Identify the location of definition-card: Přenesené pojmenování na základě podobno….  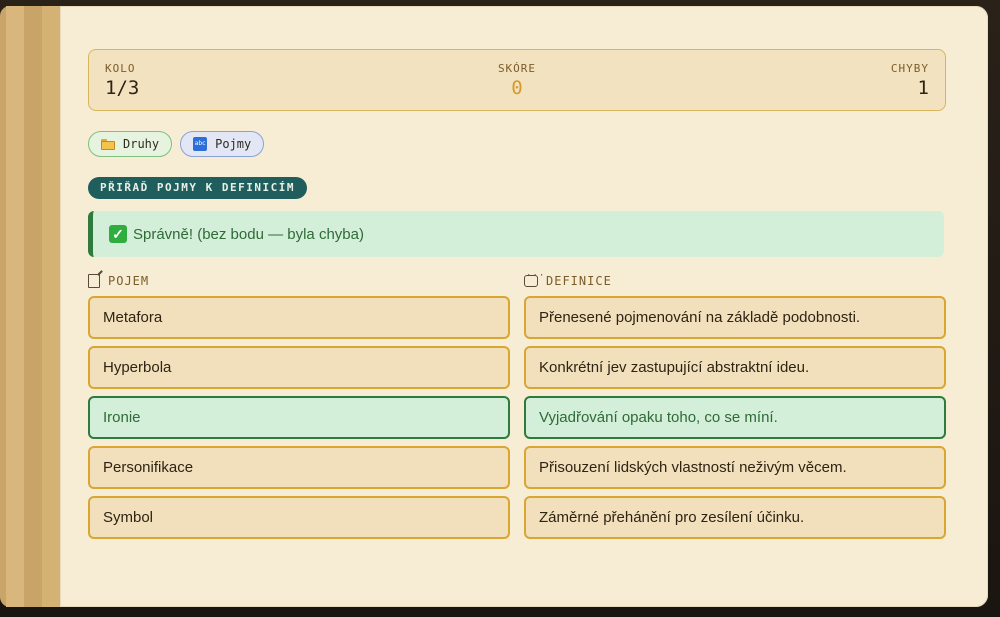
(735, 317).